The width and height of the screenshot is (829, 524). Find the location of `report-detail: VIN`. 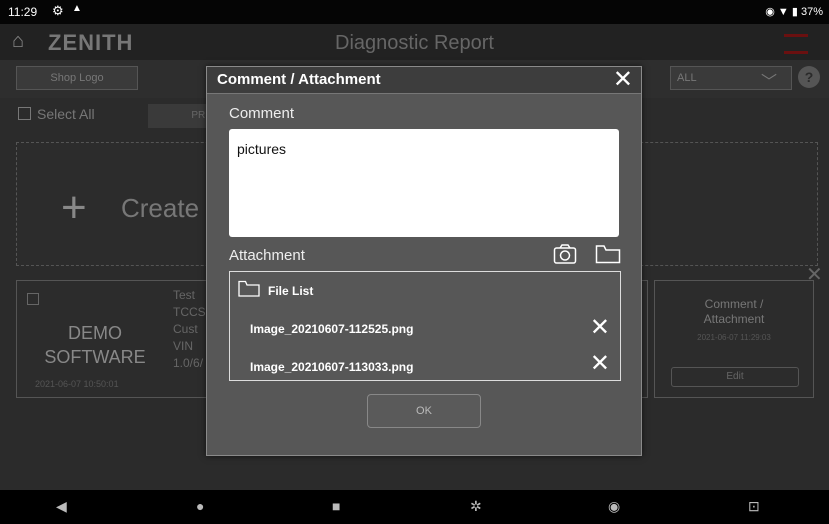

report-detail: VIN is located at coordinates (183, 346).